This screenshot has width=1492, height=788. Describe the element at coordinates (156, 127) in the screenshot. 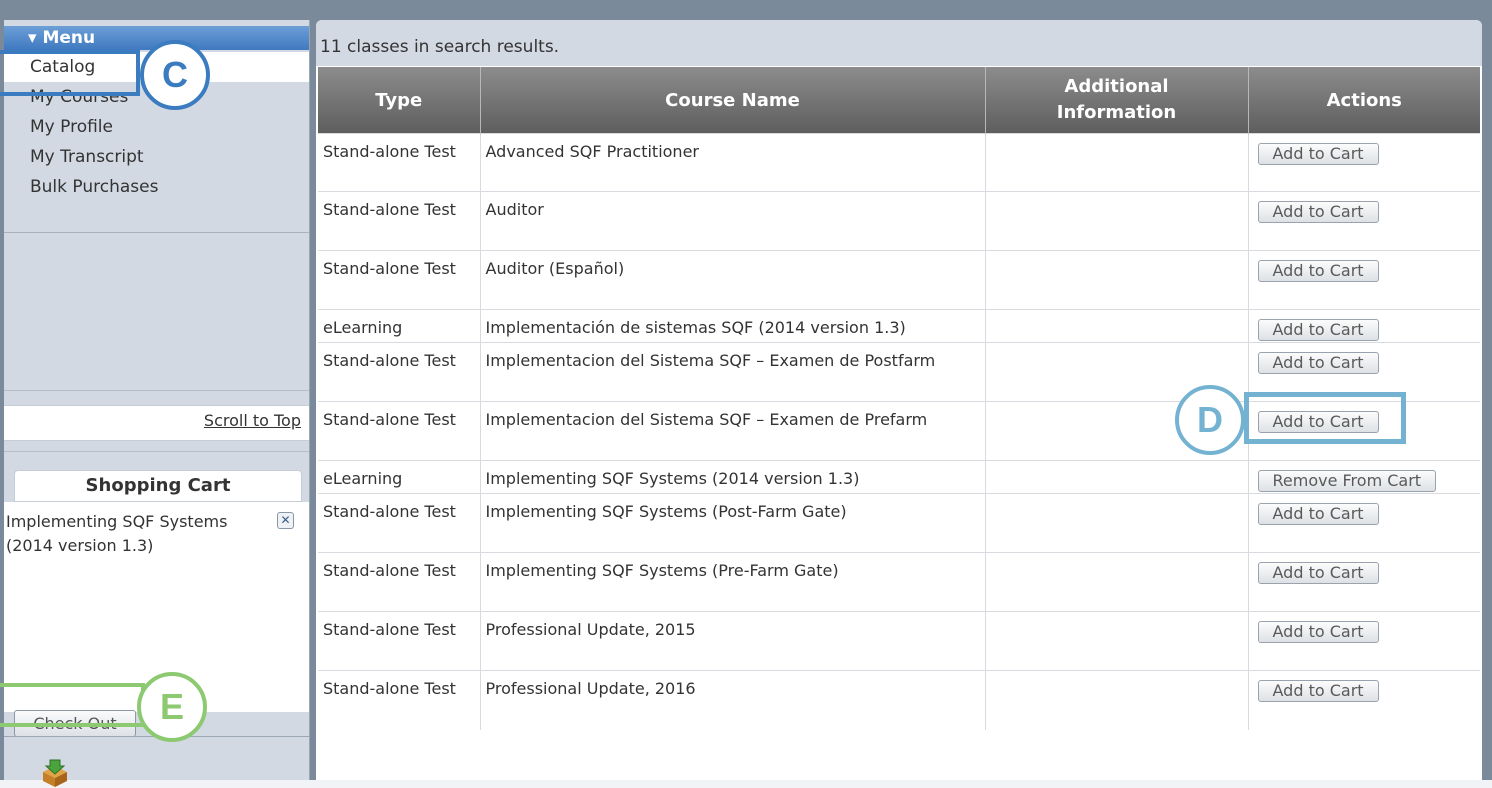

I see `sidebar-item-my-profile: My Profile` at that location.